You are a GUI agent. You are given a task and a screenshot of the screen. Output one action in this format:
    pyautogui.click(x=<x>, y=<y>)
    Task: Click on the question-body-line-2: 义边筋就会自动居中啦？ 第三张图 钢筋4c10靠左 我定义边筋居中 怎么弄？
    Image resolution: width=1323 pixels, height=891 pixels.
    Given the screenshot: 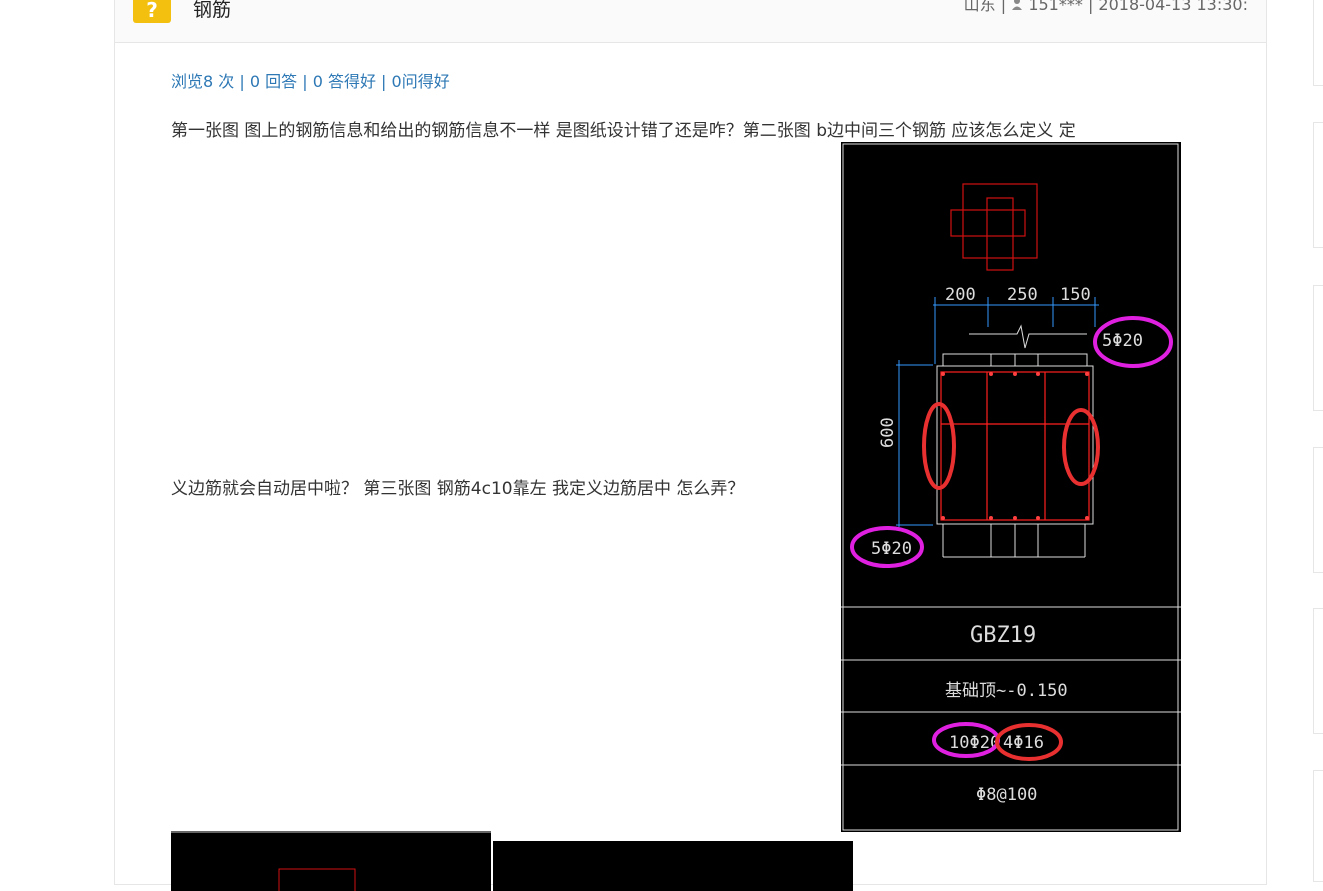 What is the action you would take?
    pyautogui.click(x=458, y=489)
    